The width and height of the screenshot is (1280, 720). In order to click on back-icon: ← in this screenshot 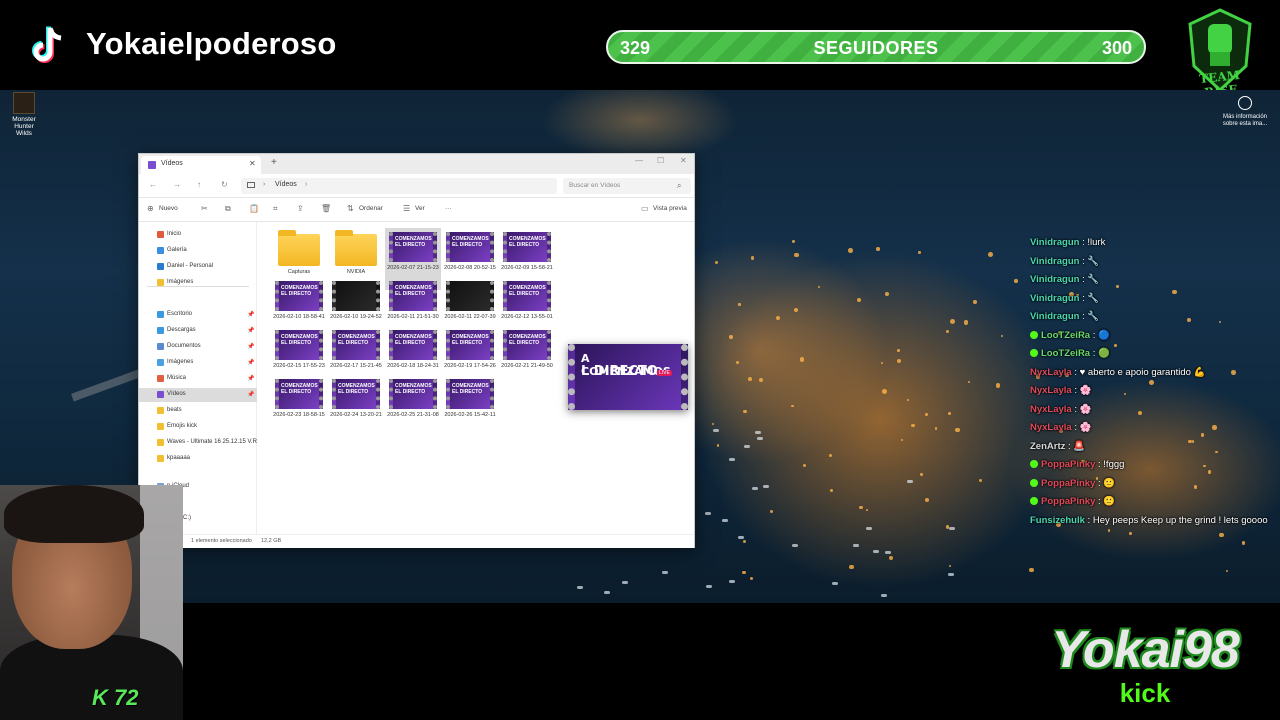, I will do `click(153, 184)`.